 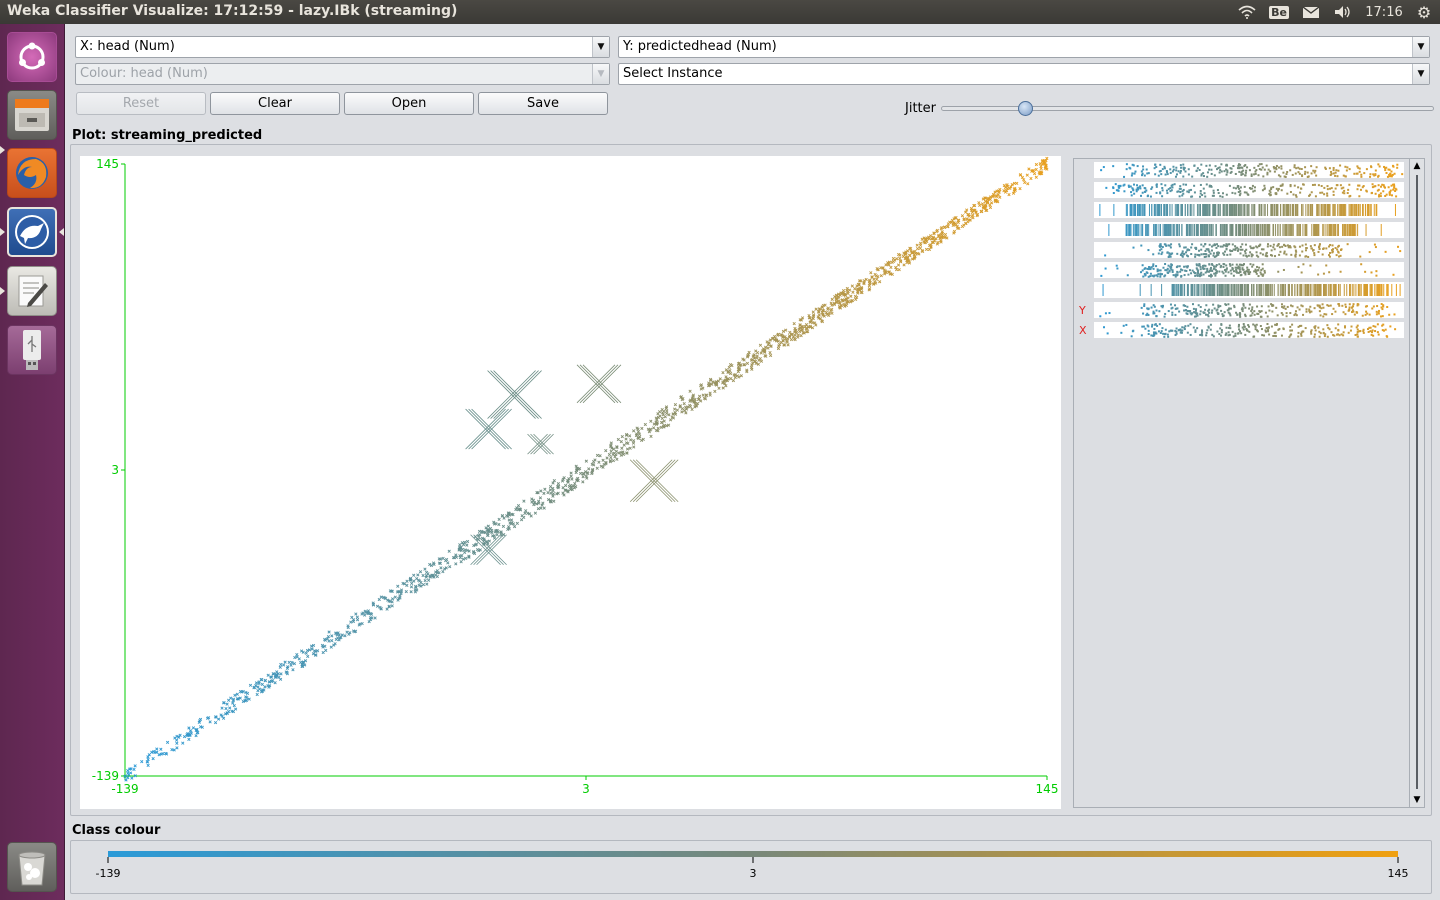 I want to click on save-button: Save, so click(x=543, y=103).